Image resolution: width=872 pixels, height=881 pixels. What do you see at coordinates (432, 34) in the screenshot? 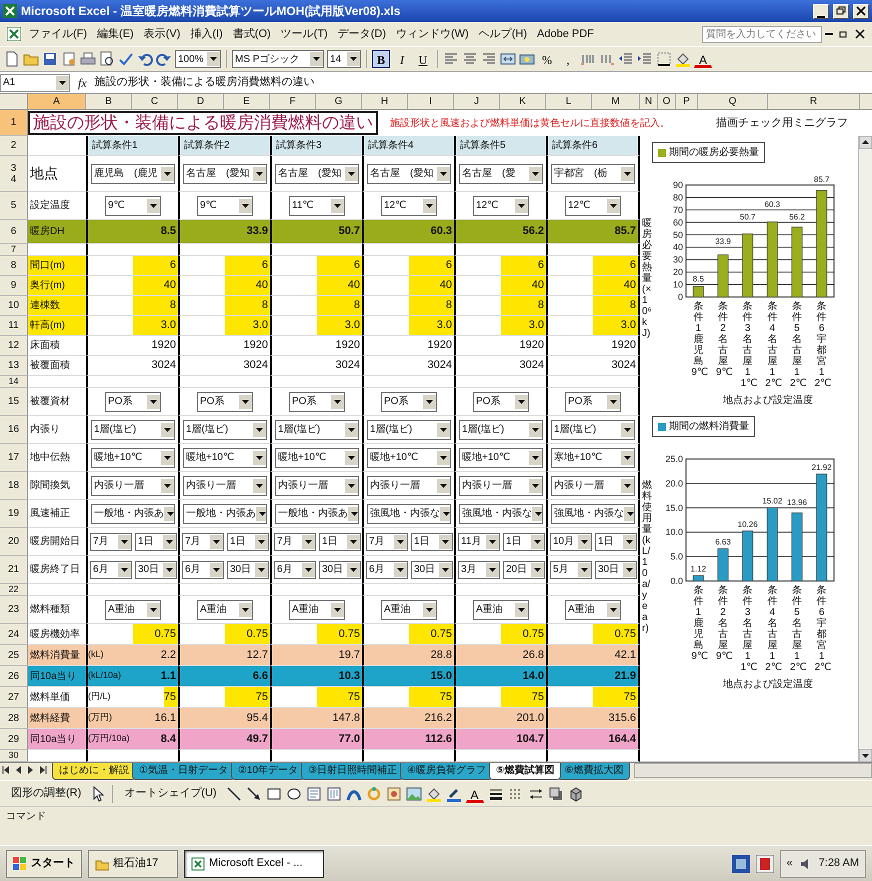
I see `menu-item: ウィンドウ(W)` at bounding box center [432, 34].